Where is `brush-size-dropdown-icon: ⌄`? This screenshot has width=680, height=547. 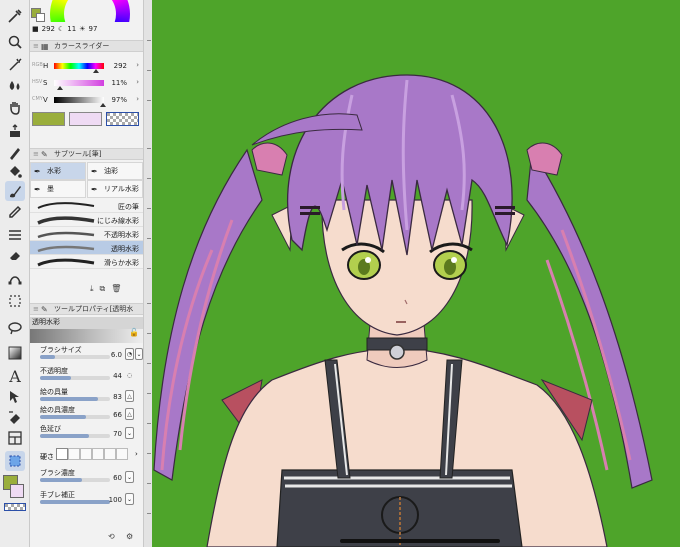
brush-size-dropdown-icon: ⌄ is located at coordinates (139, 354).